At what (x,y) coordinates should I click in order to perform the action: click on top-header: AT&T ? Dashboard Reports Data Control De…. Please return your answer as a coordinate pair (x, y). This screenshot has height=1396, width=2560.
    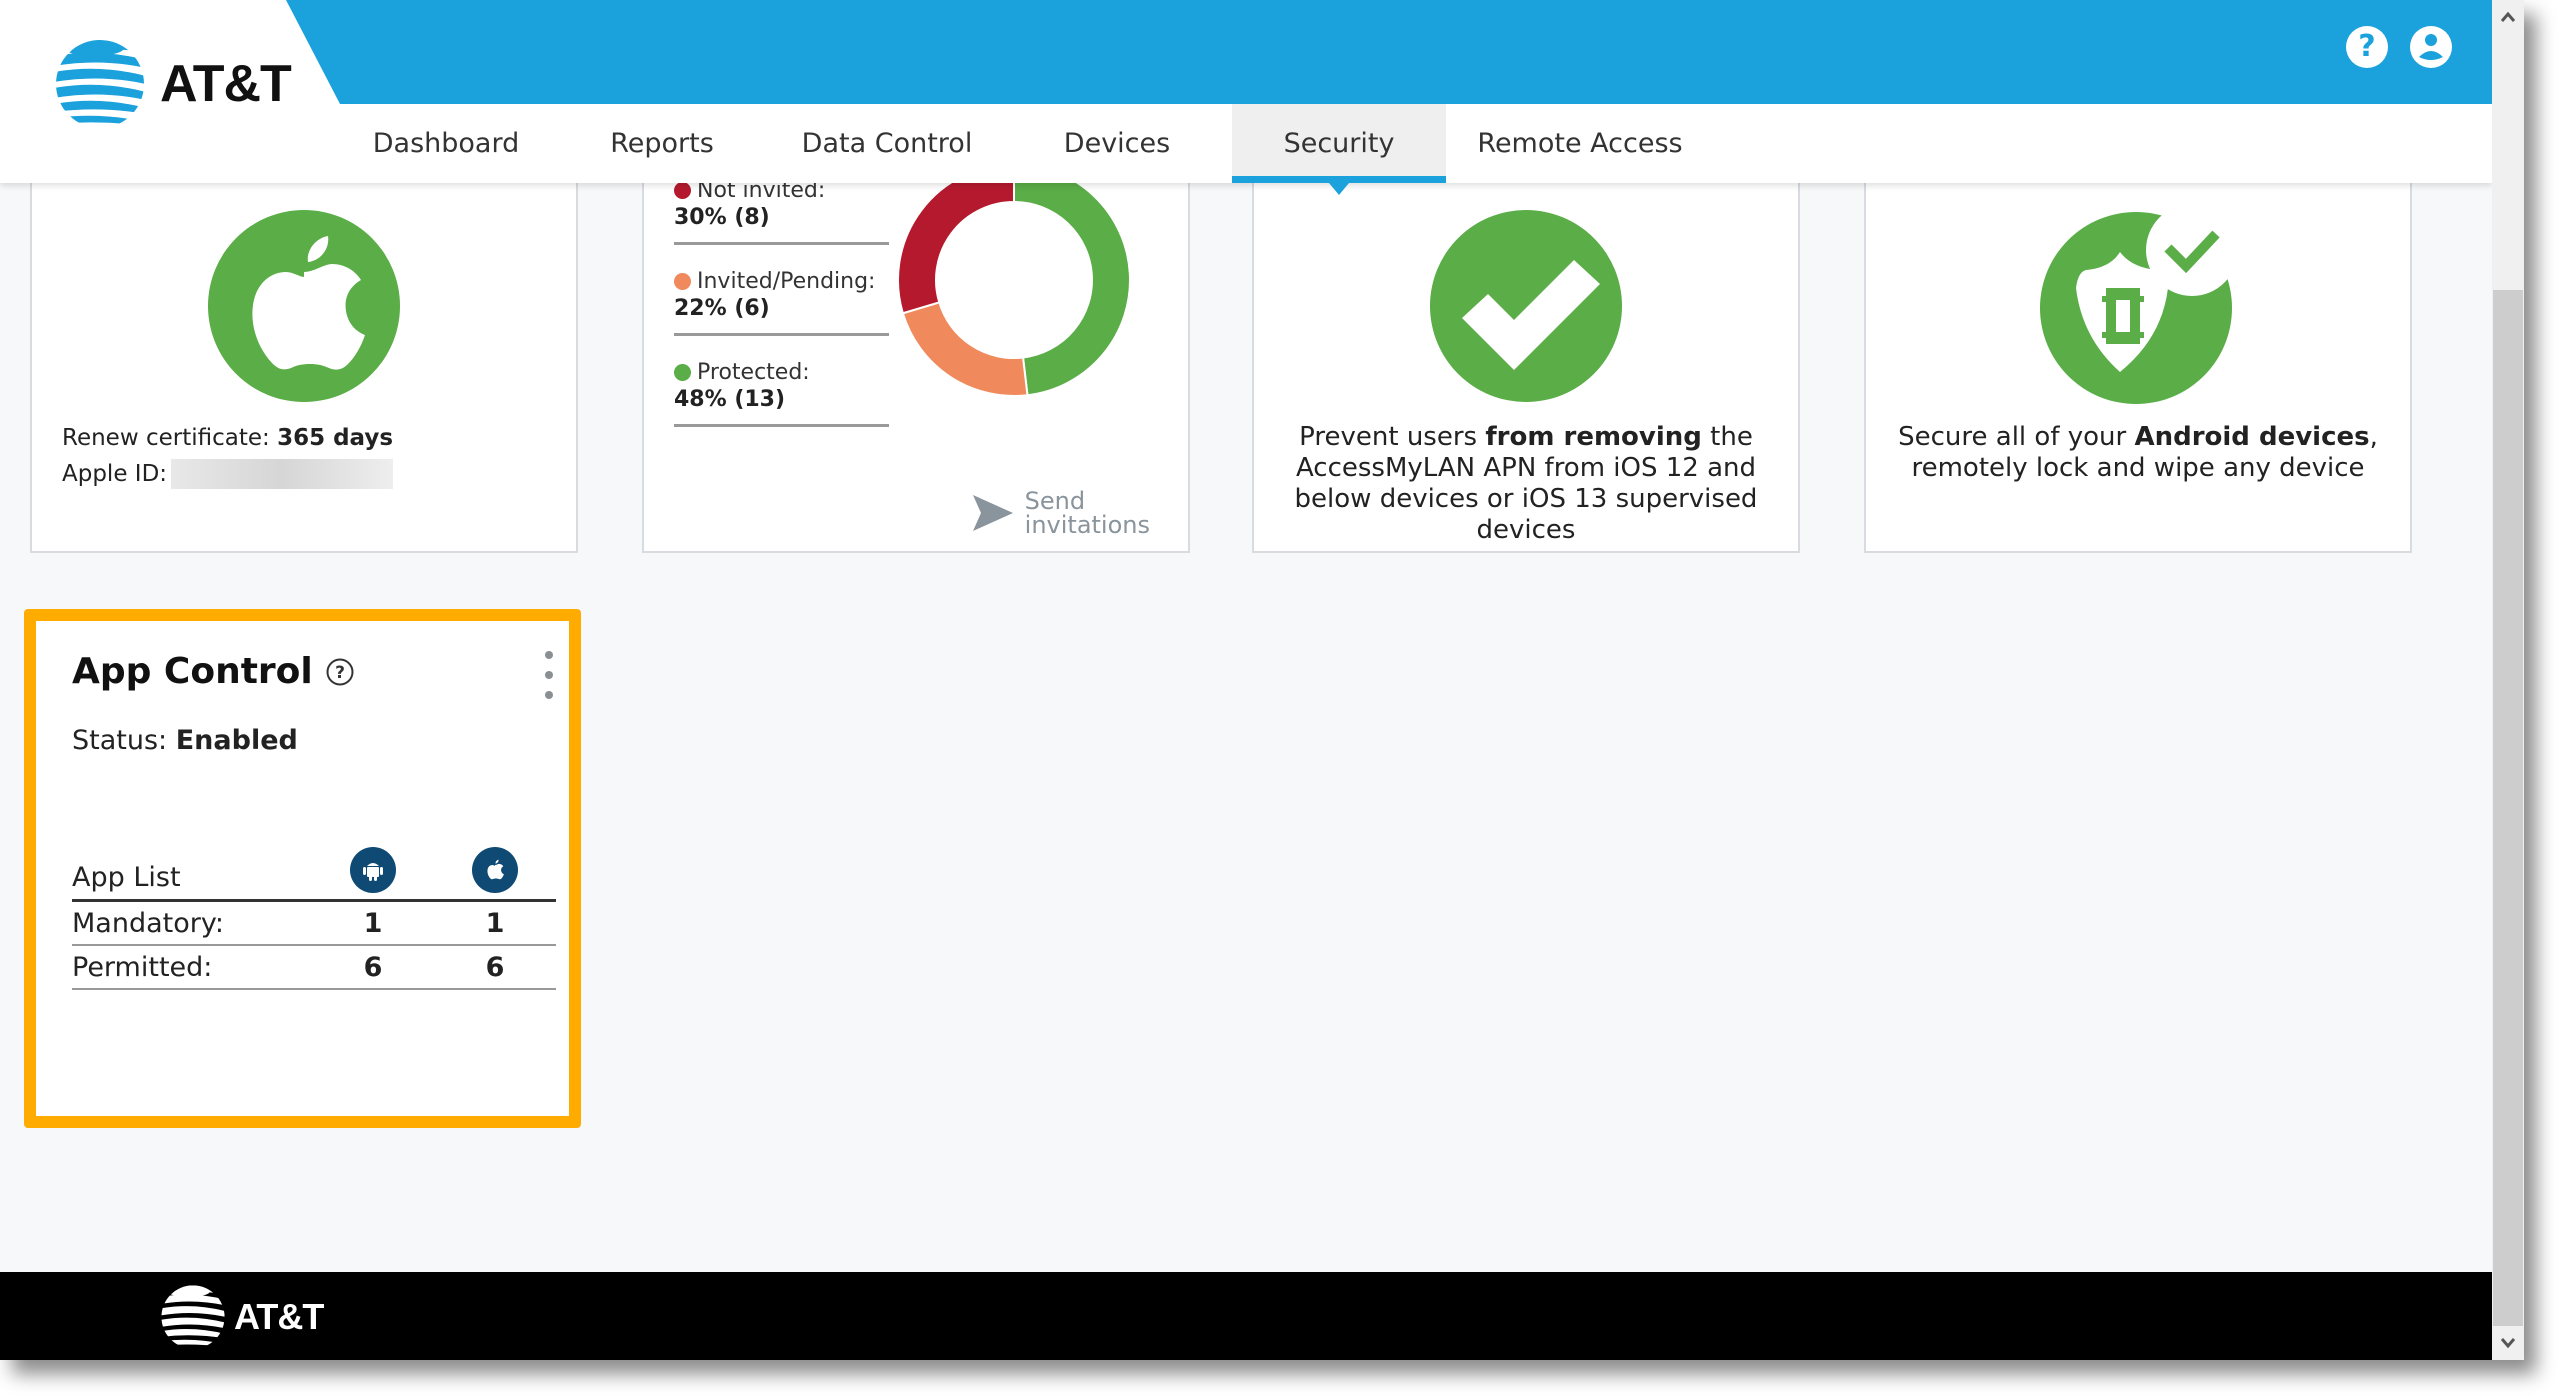
    Looking at the image, I should click on (1246, 97).